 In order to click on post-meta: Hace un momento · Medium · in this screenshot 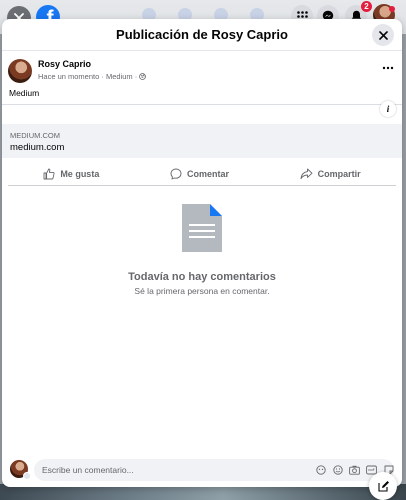, I will do `click(92, 76)`.